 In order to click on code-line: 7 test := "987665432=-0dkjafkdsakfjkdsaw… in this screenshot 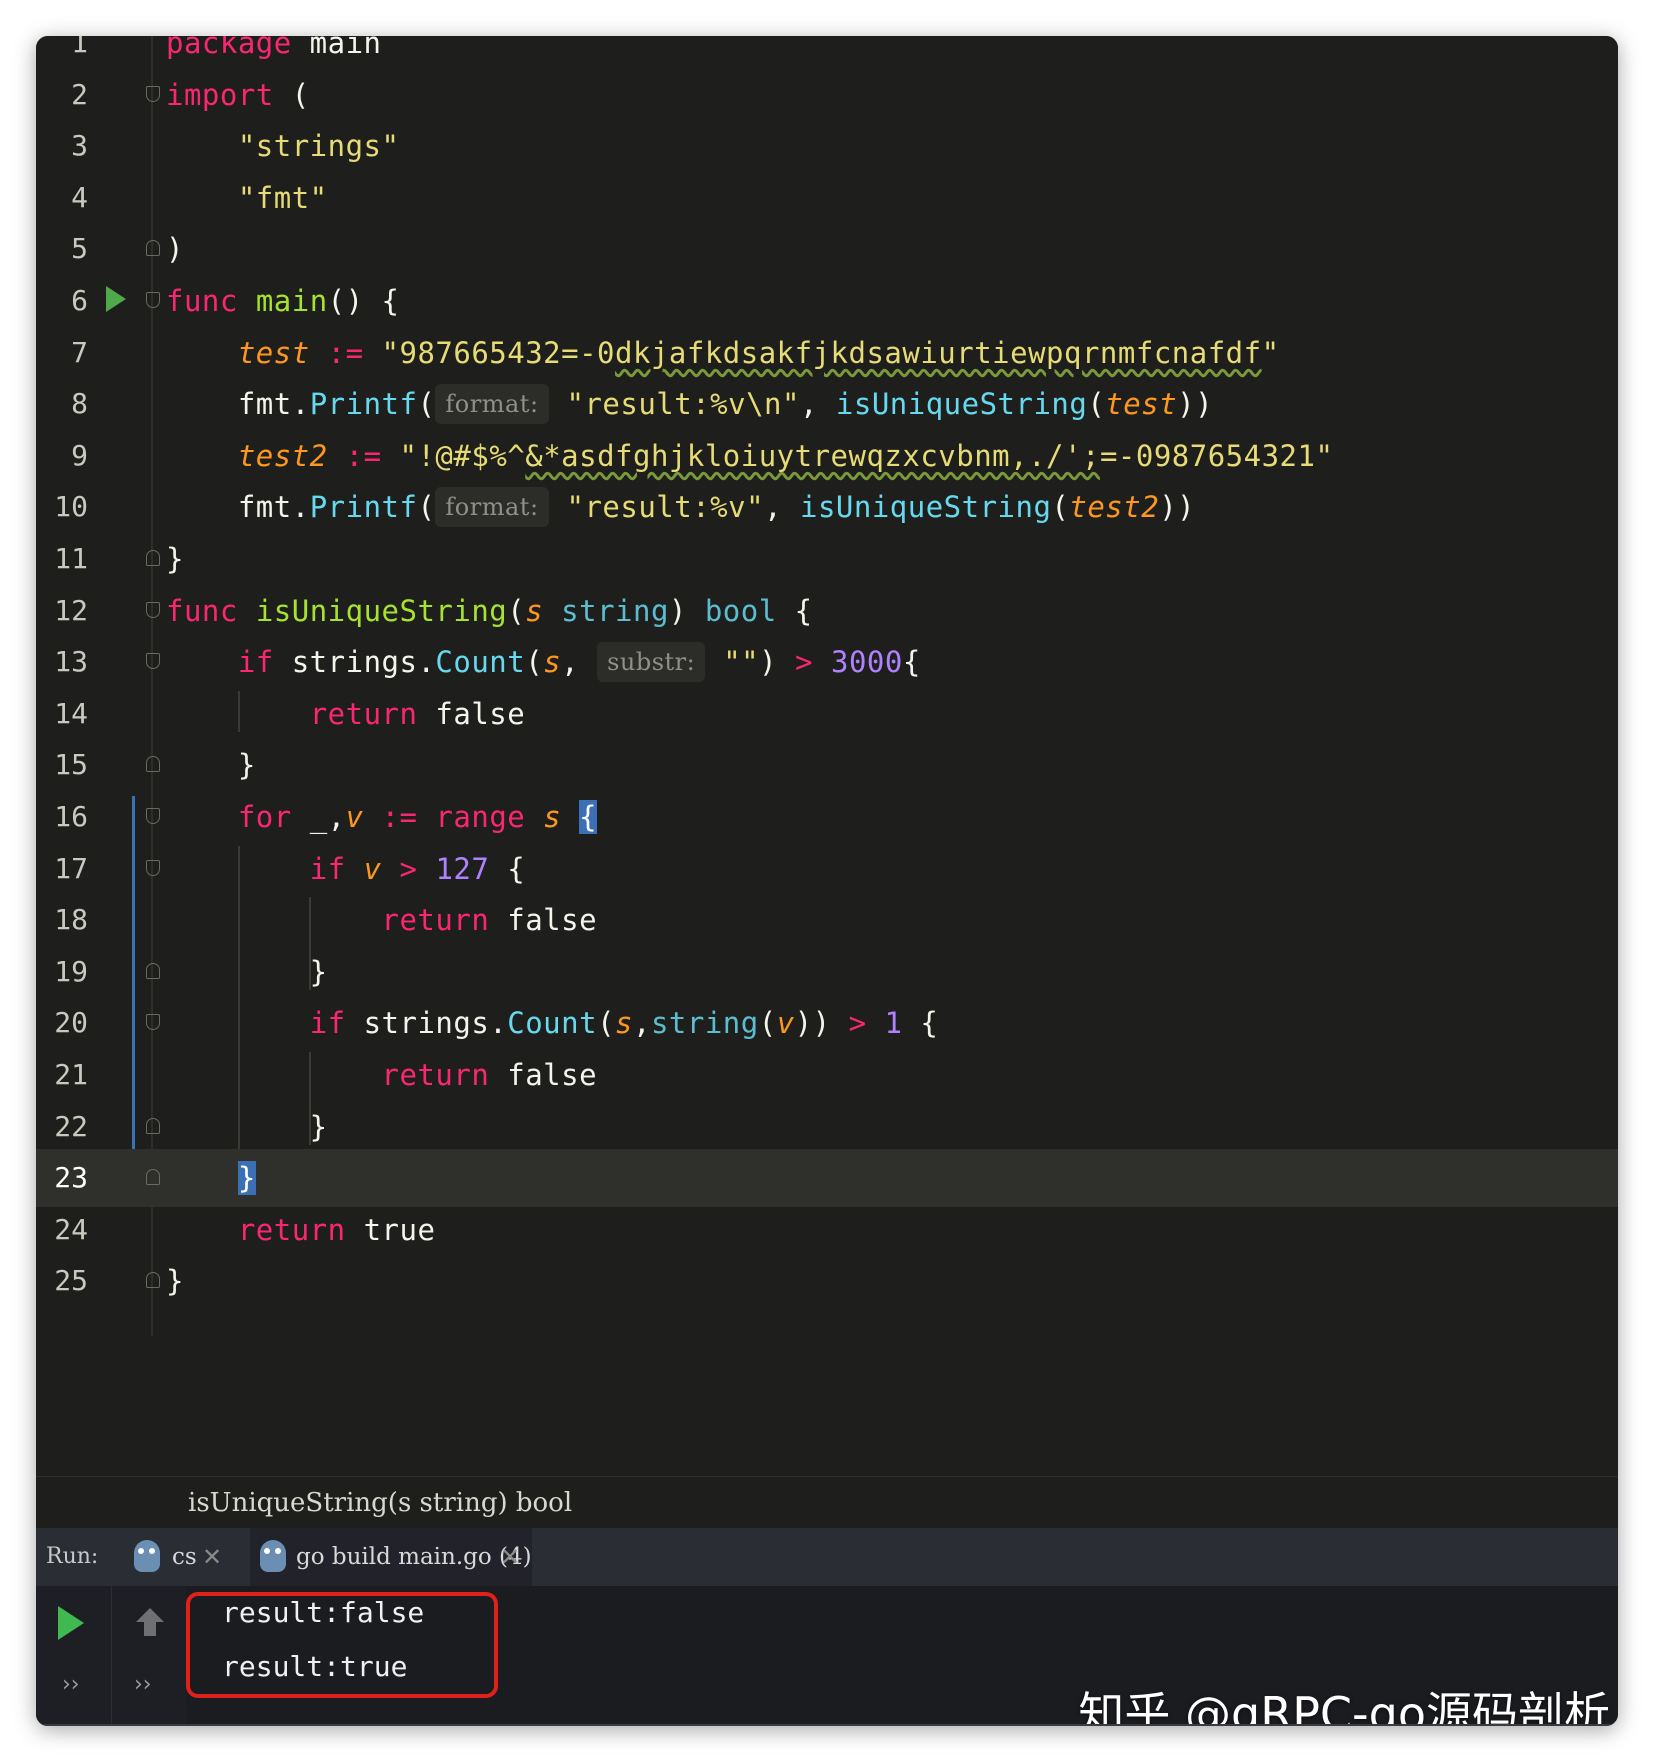, I will do `click(827, 353)`.